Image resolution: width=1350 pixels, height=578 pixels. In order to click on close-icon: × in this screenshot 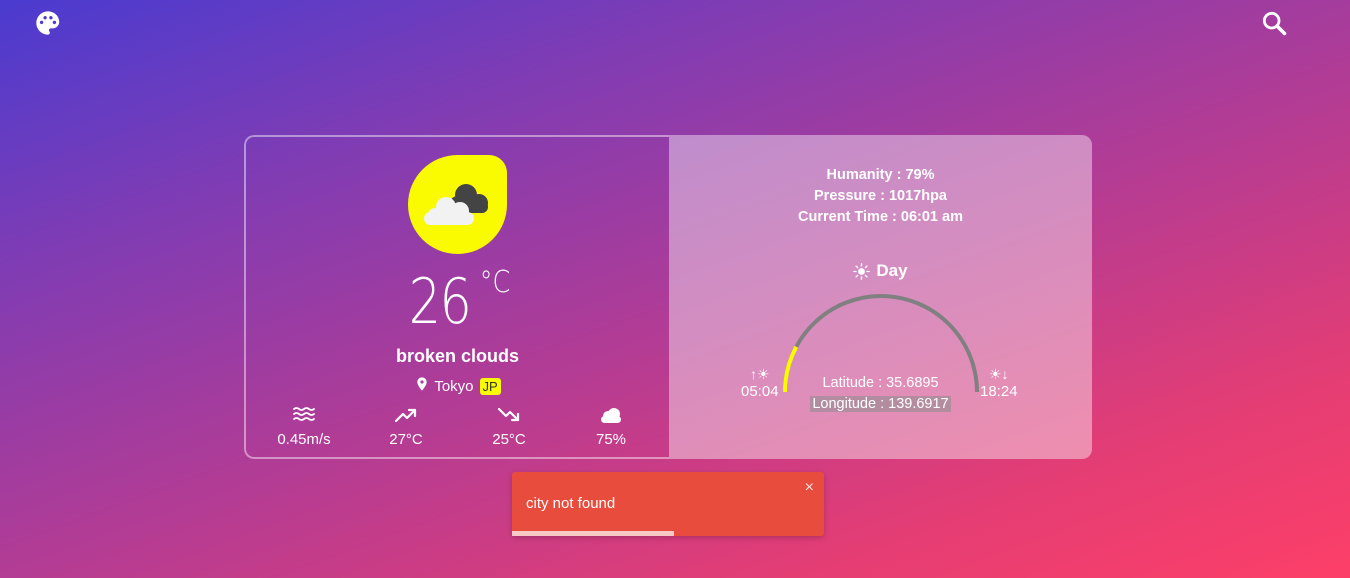, I will do `click(809, 488)`.